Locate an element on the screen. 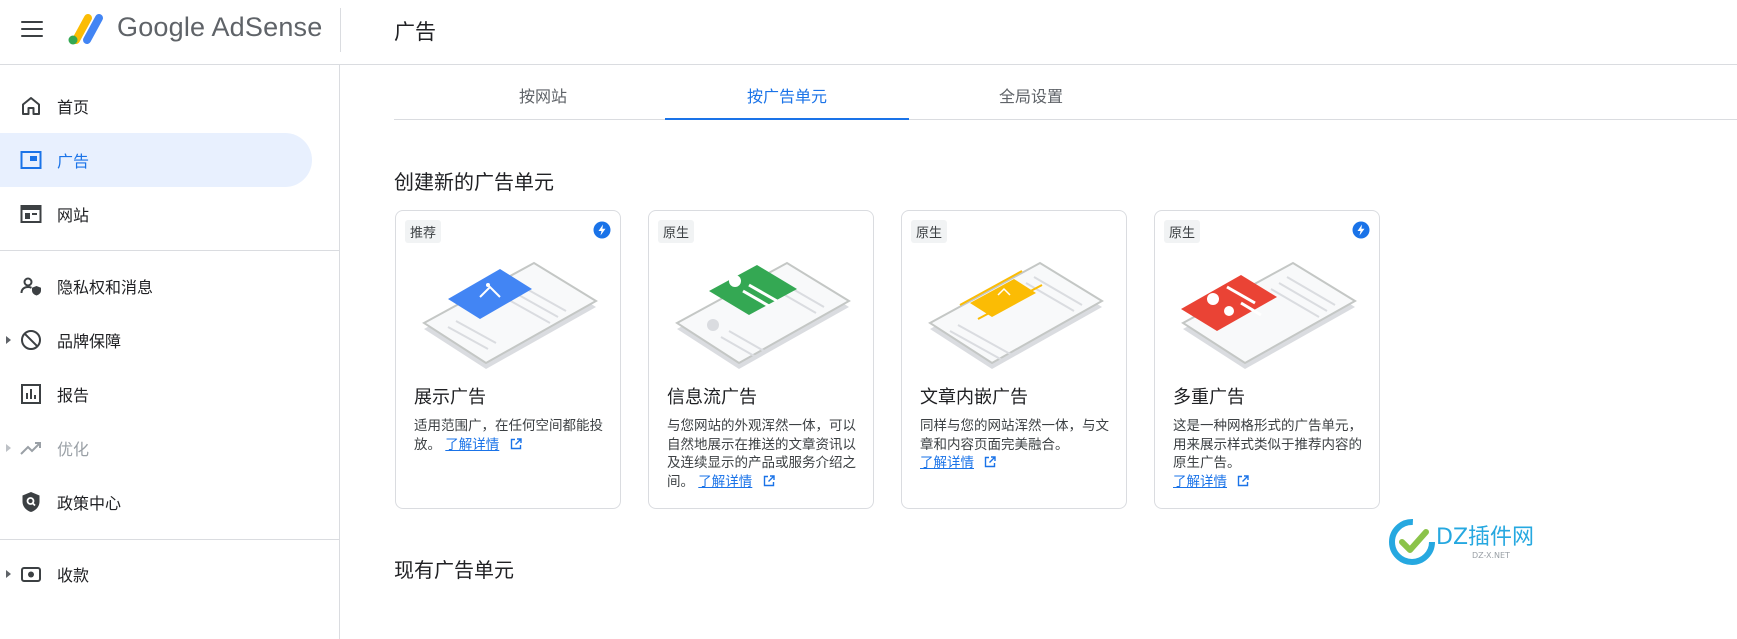 The image size is (1737, 639). svg-text: DZ-X.NET is located at coordinates (1491, 555).